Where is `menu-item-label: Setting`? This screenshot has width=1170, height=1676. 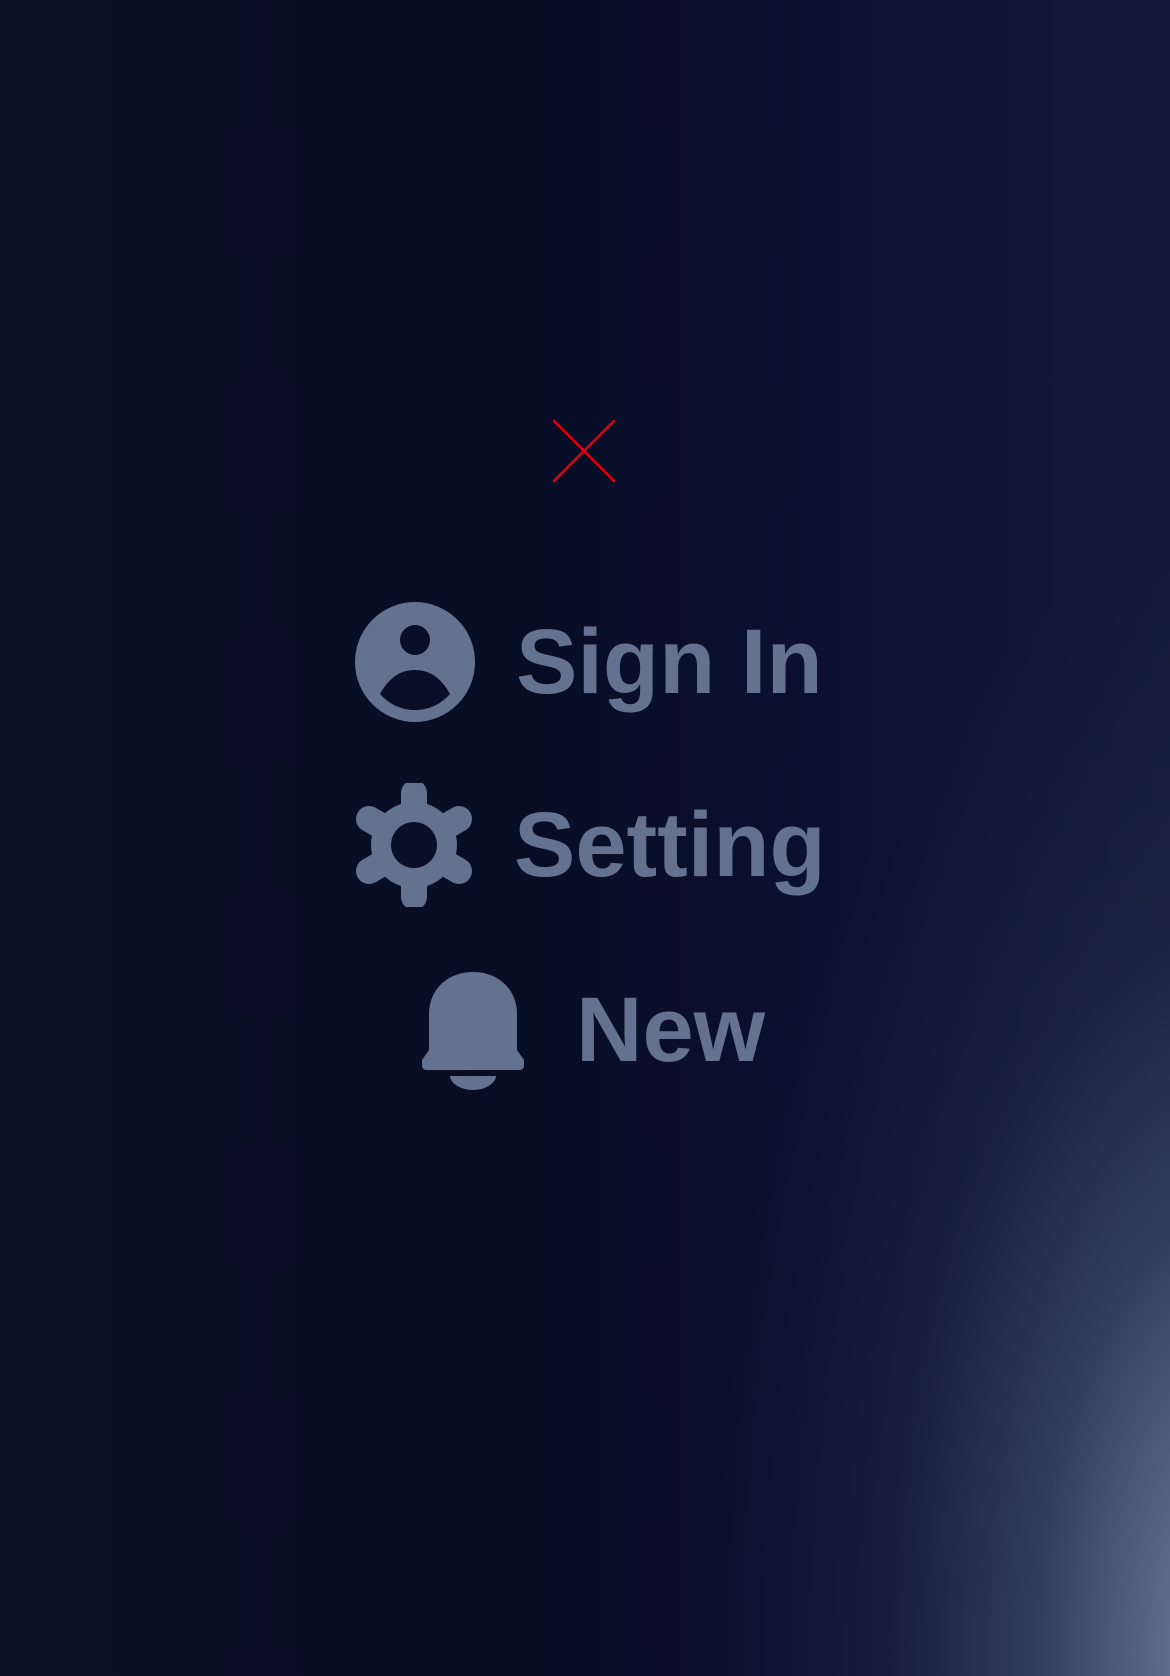 menu-item-label: Setting is located at coordinates (670, 845).